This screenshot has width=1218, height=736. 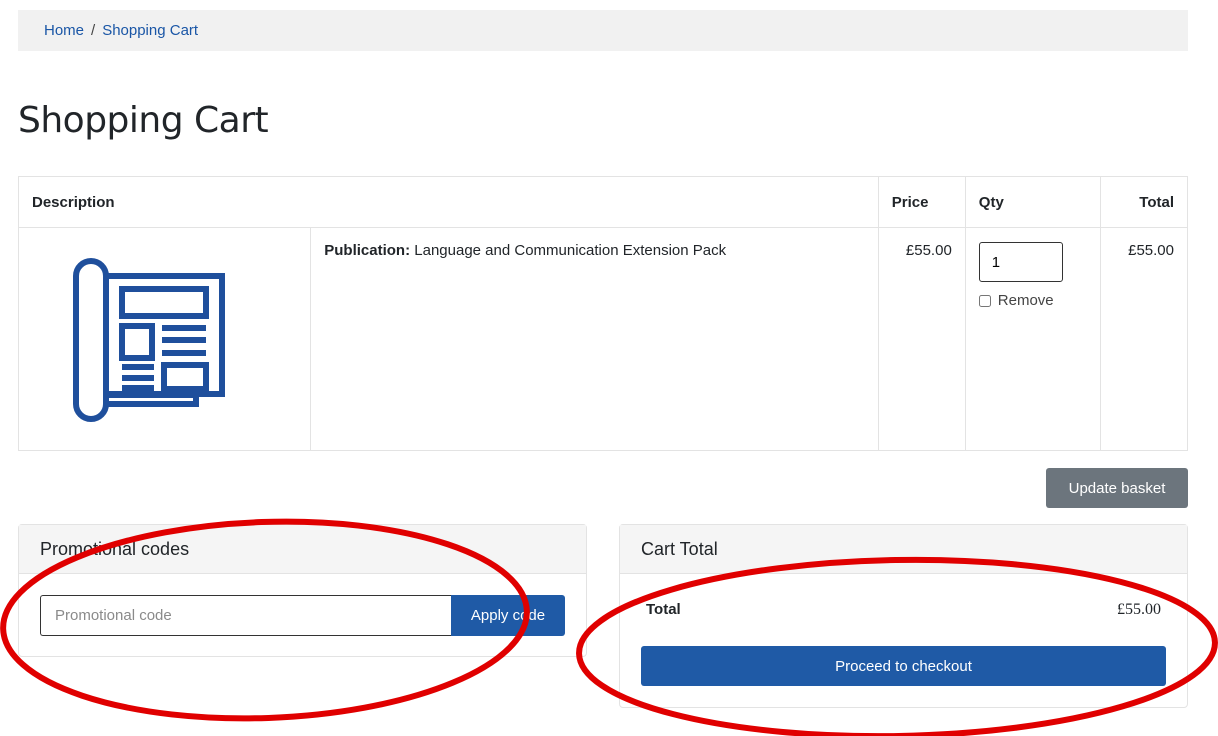 What do you see at coordinates (921, 339) in the screenshot?
I see `product-price: £55.00` at bounding box center [921, 339].